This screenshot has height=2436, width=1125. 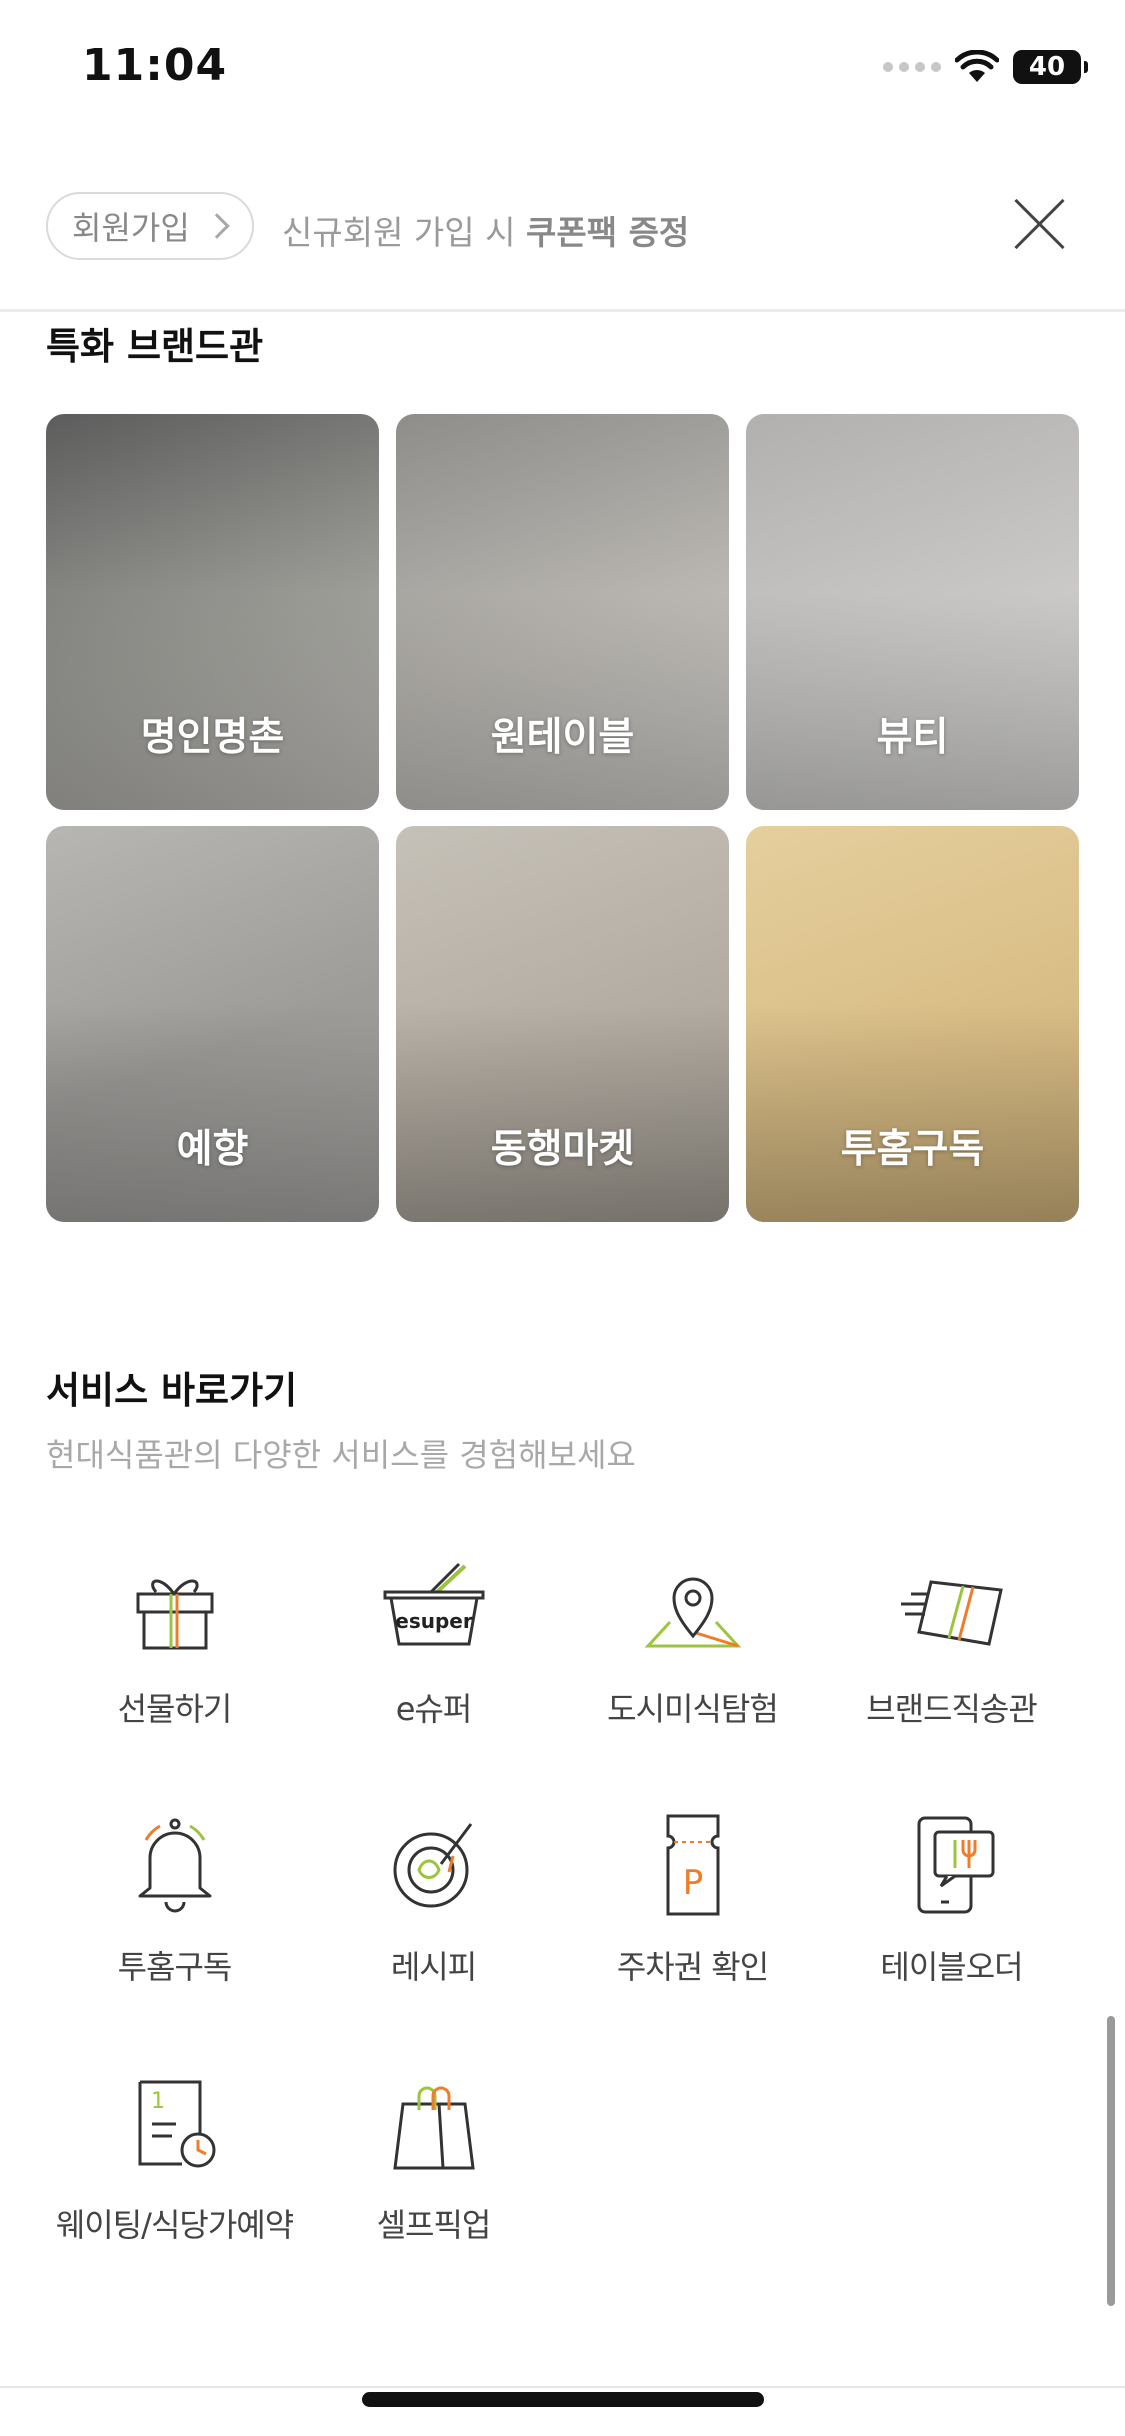 I want to click on brand-card-tohome-subscription: 투홈구독, so click(x=912, y=1024).